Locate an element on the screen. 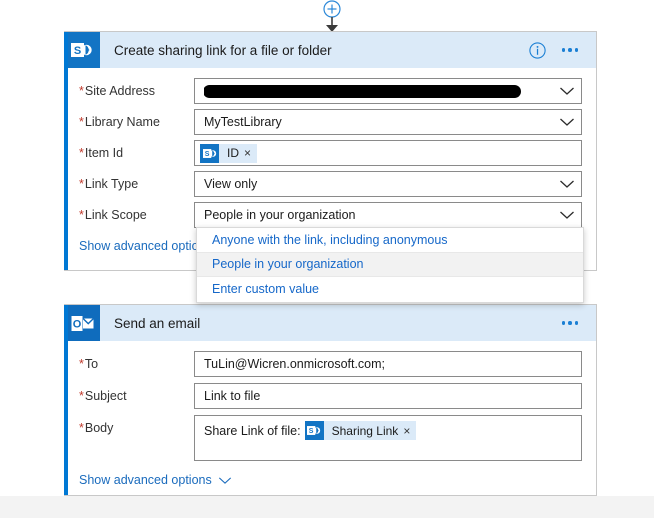 Image resolution: width=654 pixels, height=518 pixels. field-row-link-type: *Link Type View only is located at coordinates (330, 184).